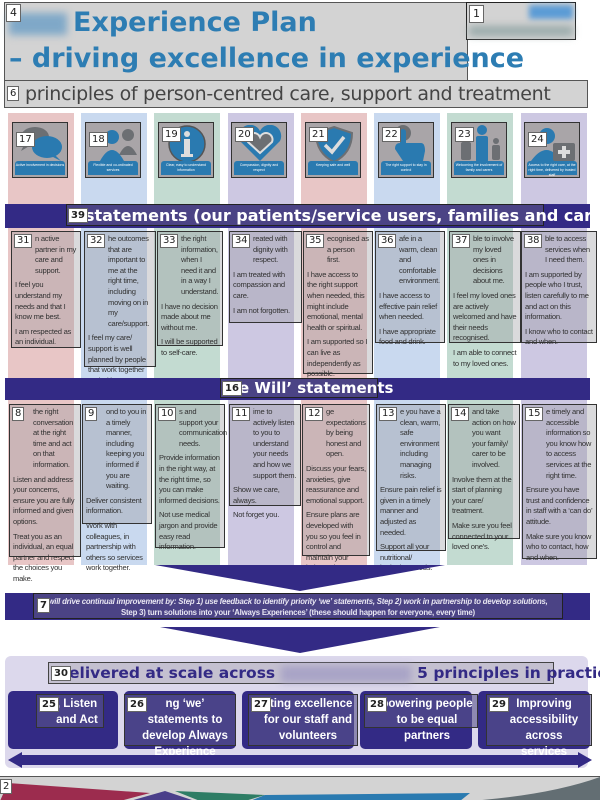 Image resolution: width=600 pixels, height=800 pixels. Describe the element at coordinates (476, 14) in the screenshot. I see `region-tag: 1` at that location.